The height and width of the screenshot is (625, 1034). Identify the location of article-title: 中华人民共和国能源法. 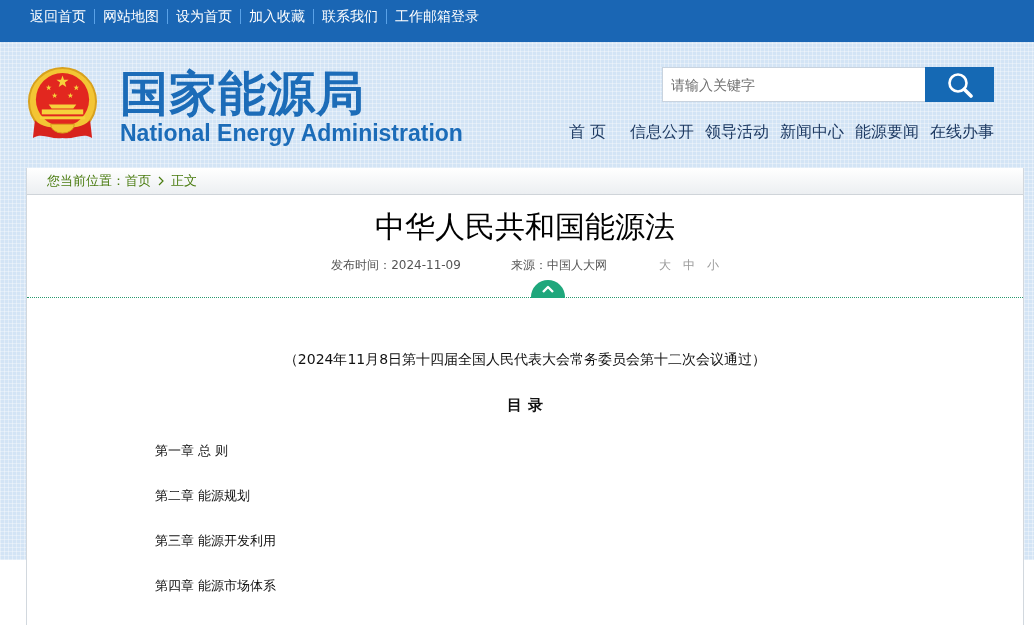
(525, 227).